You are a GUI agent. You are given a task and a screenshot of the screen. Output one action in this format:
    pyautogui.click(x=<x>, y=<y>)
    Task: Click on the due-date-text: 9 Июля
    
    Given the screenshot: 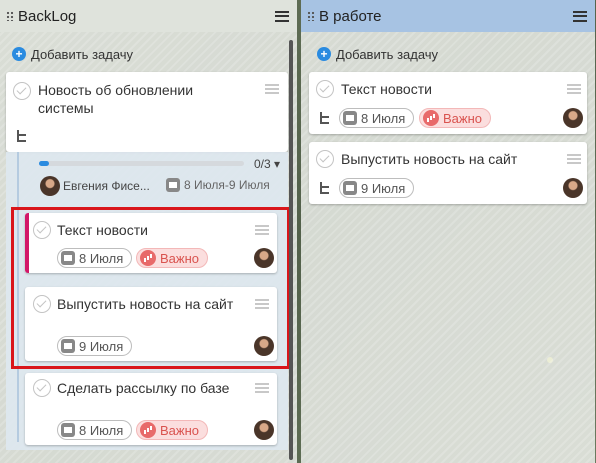 What is the action you would take?
    pyautogui.click(x=383, y=188)
    